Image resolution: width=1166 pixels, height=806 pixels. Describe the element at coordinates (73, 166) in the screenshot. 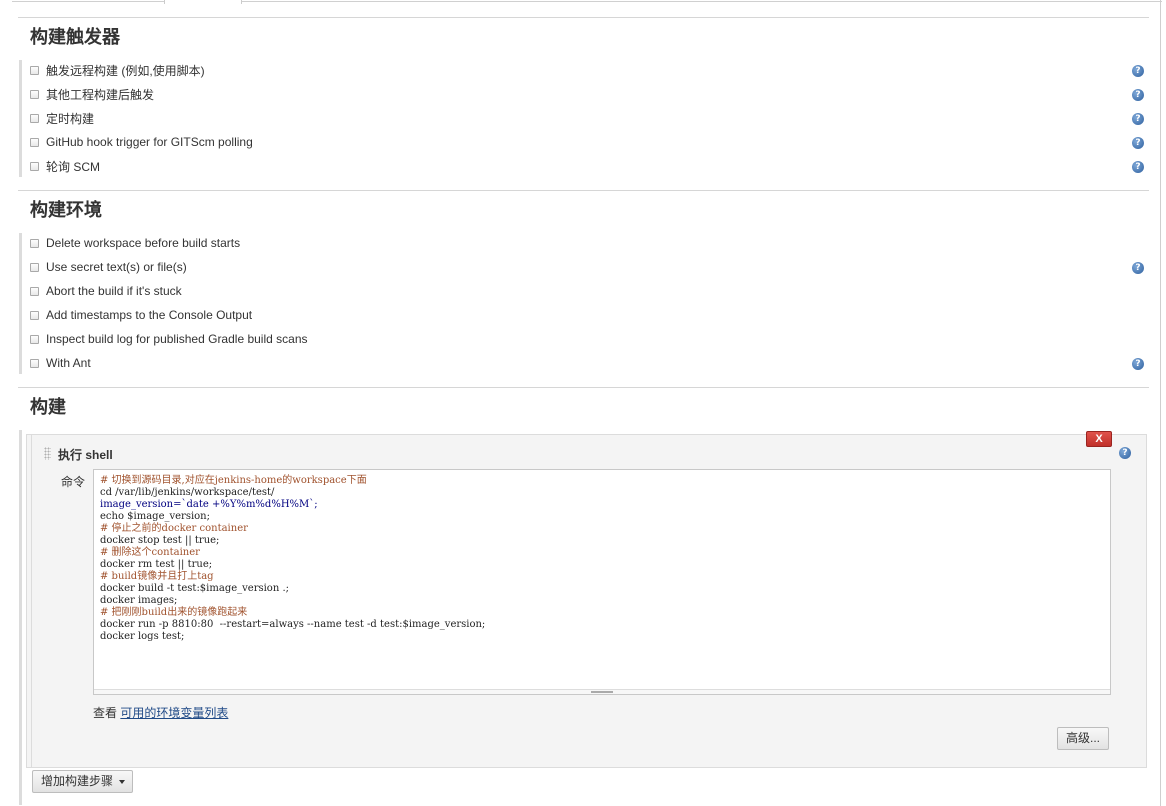

I see `option-label: 轮询 SCM` at that location.